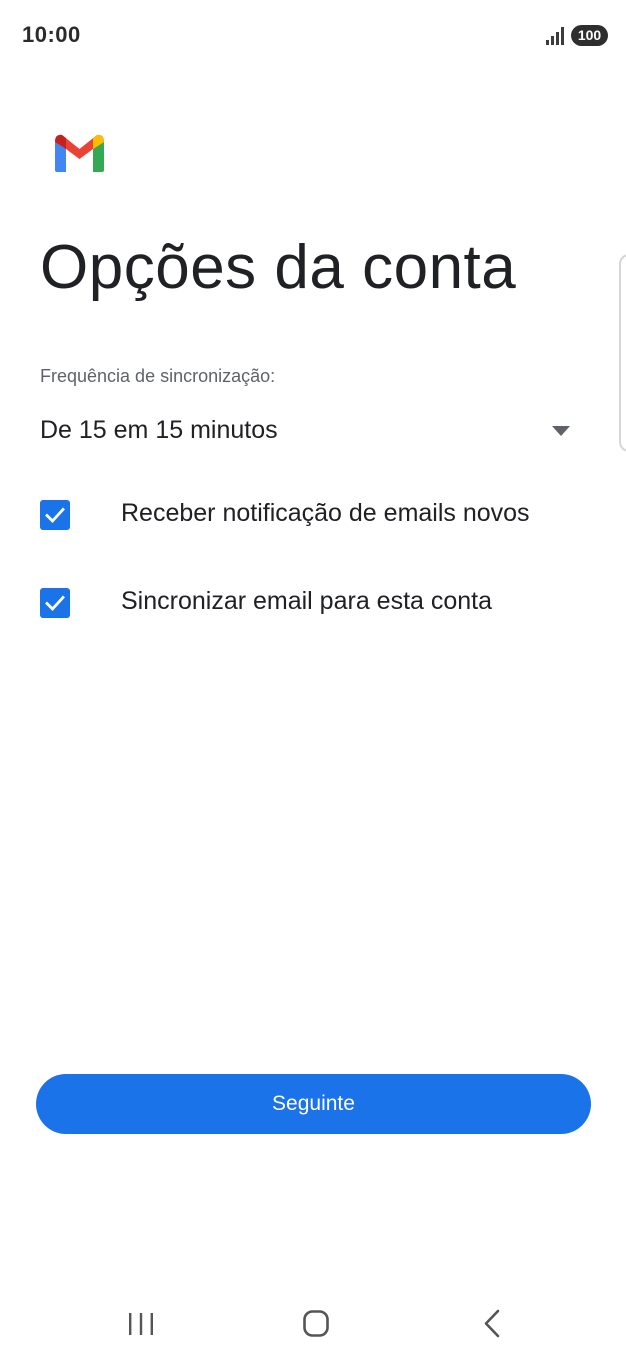 The height and width of the screenshot is (1358, 626). What do you see at coordinates (555, 36) in the screenshot?
I see `signal-bars-icon` at bounding box center [555, 36].